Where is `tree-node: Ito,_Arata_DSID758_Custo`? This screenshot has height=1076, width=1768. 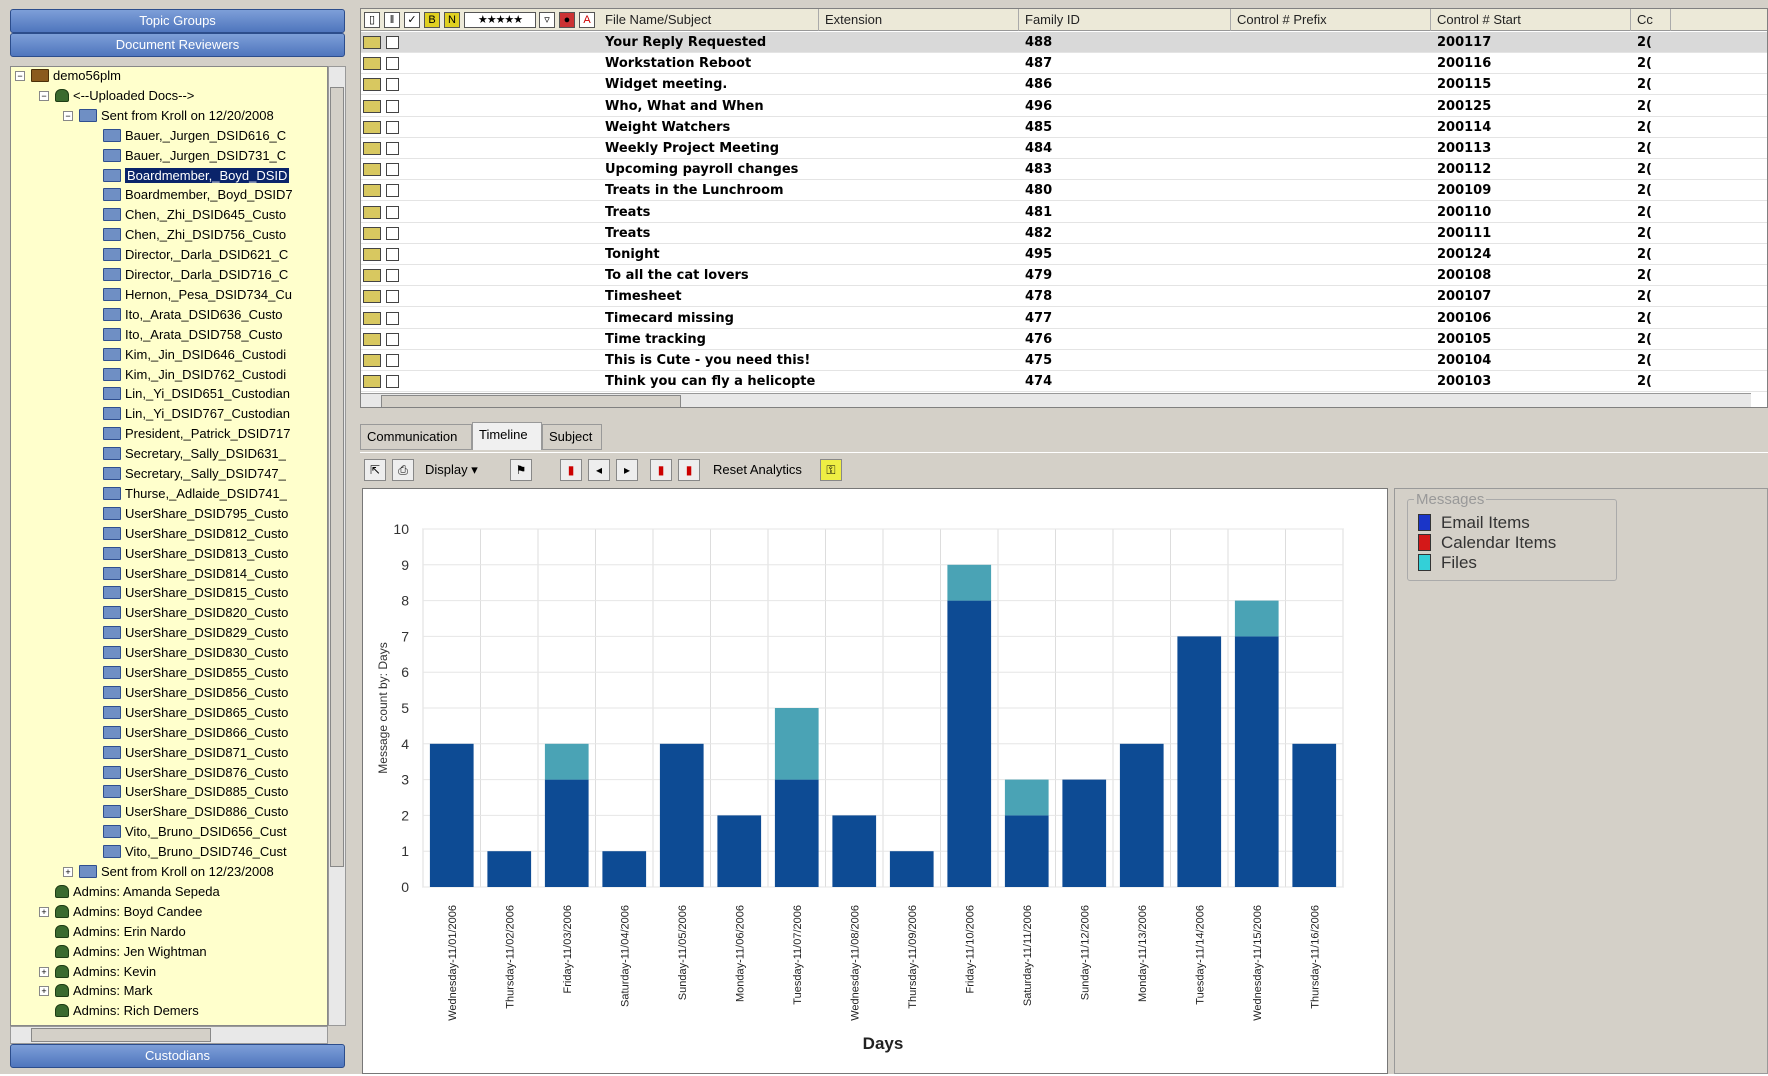 tree-node: Ito,_Arata_DSID758_Custo is located at coordinates (185, 335).